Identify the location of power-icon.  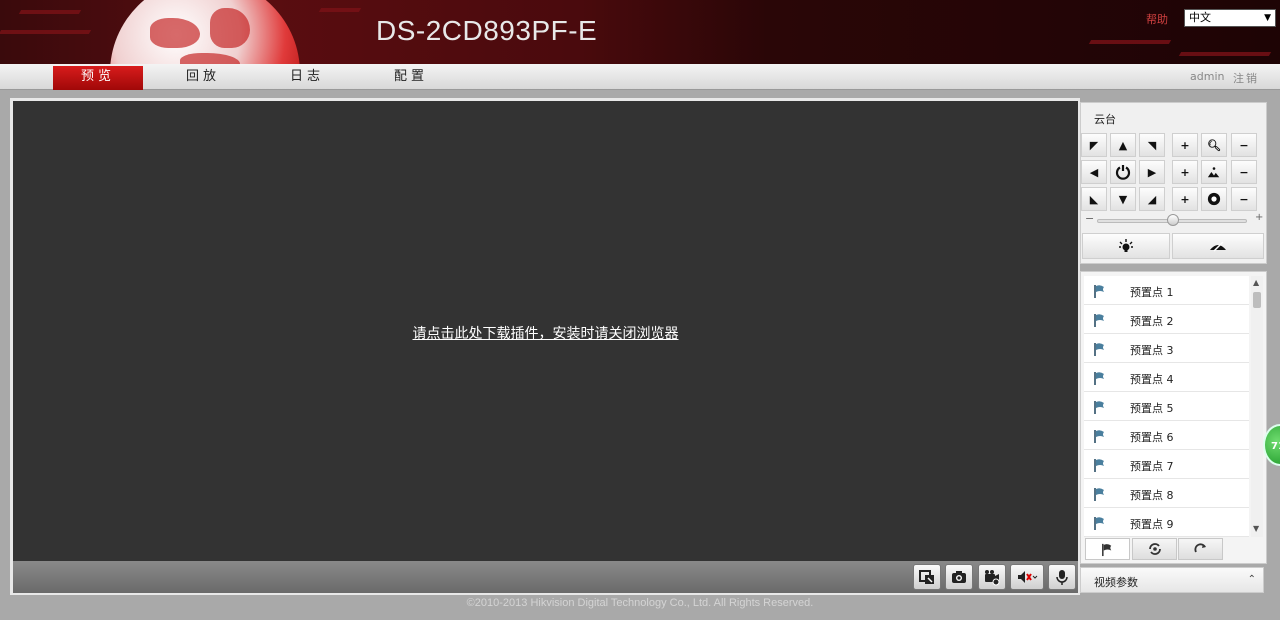
(1123, 172).